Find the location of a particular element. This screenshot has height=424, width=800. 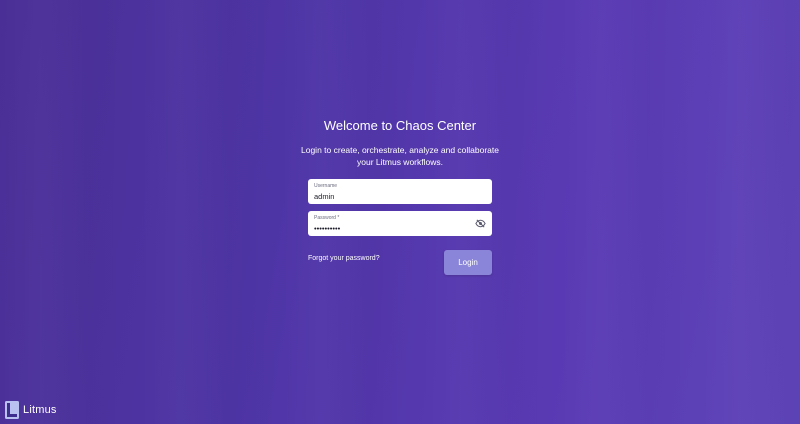

forgot-password-link: Forgot your password? is located at coordinates (344, 258).